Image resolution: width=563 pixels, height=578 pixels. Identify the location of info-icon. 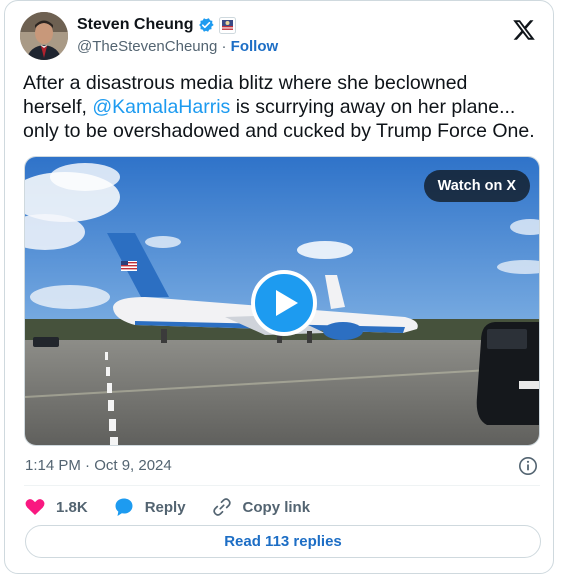
(528, 466).